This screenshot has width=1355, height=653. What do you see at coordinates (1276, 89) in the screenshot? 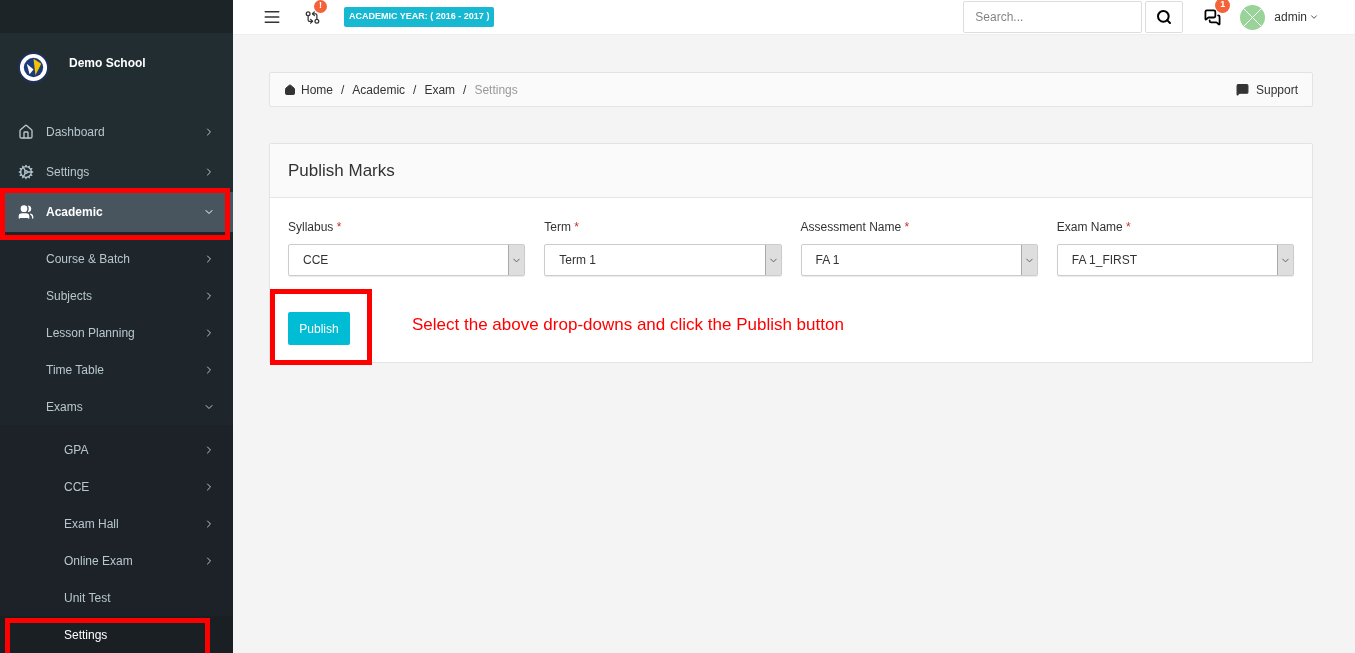
I see `support-link: Support` at bounding box center [1276, 89].